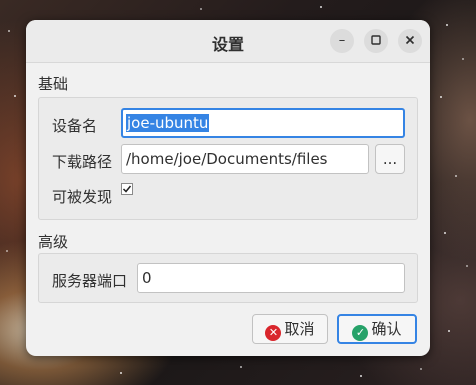  I want to click on maximize-button, so click(376, 41).